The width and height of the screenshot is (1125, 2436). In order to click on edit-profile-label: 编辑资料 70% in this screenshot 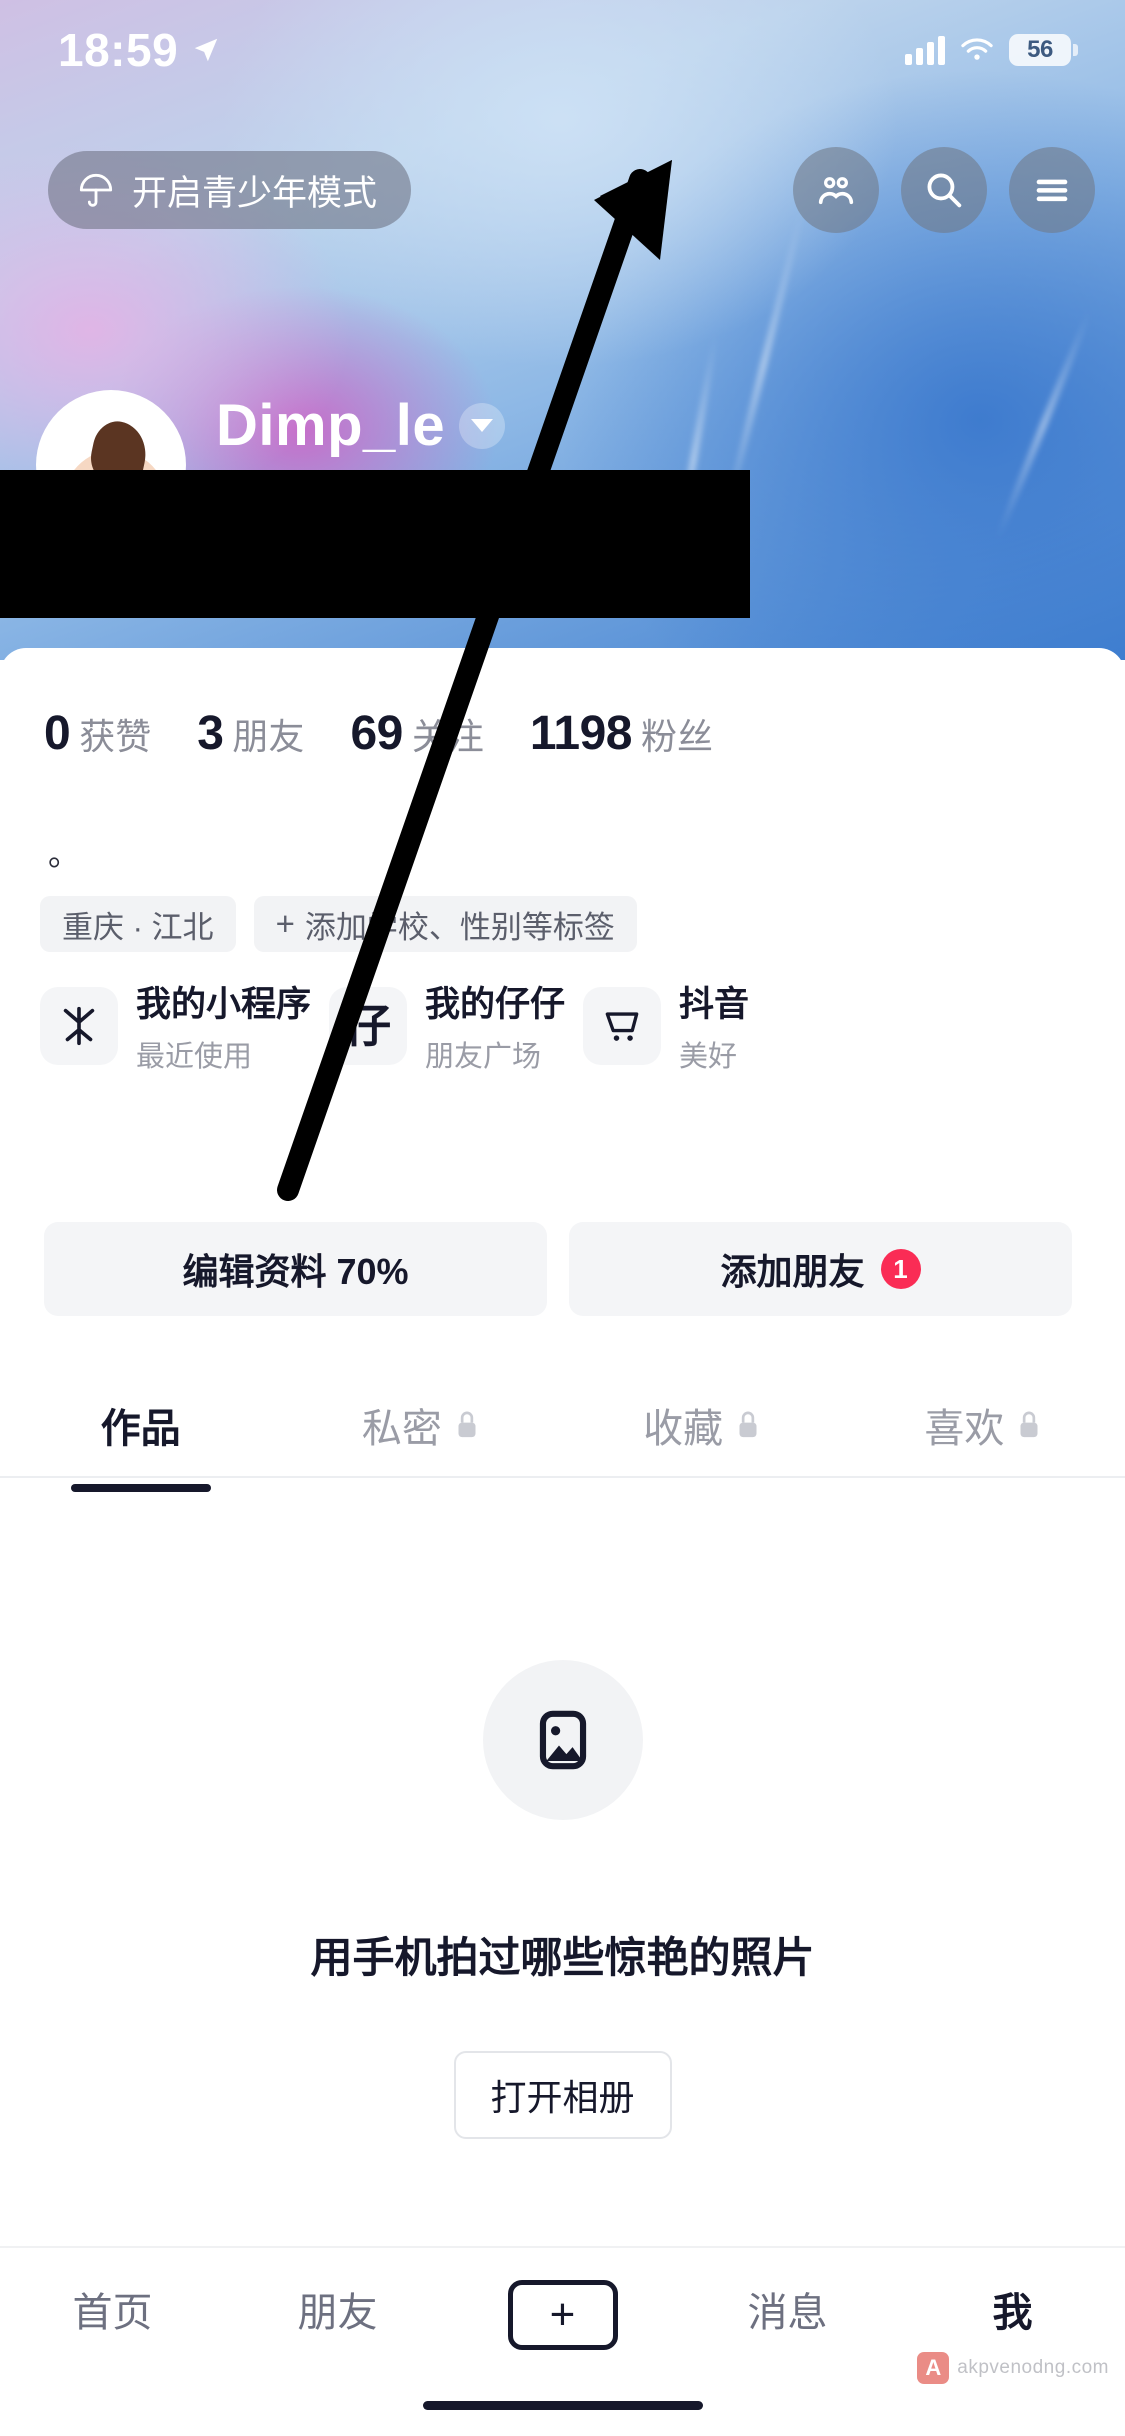, I will do `click(295, 1271)`.